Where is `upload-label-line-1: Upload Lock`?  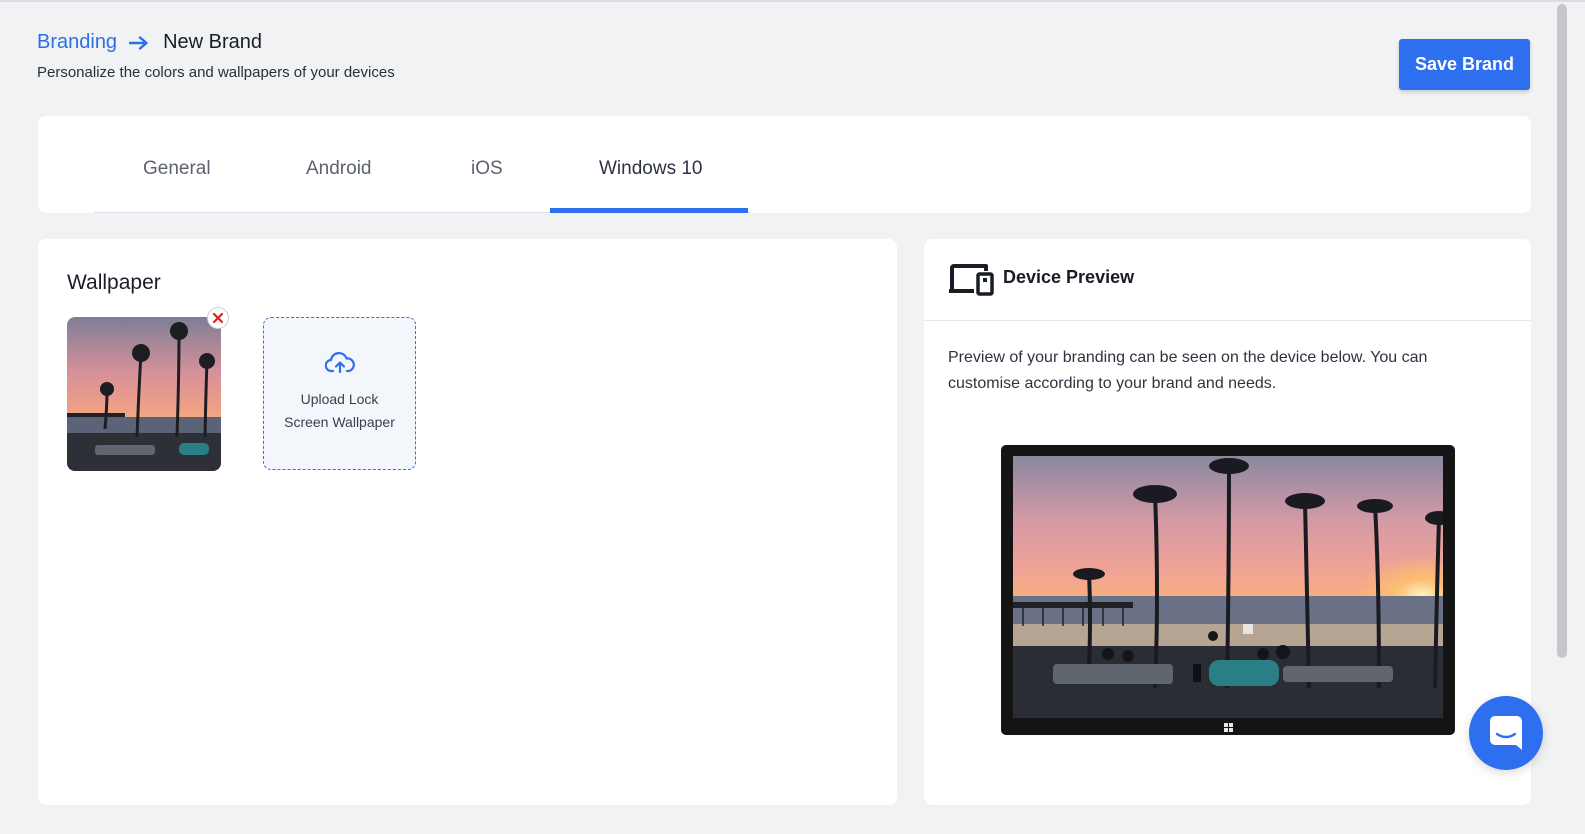
upload-label-line-1: Upload Lock is located at coordinates (339, 399).